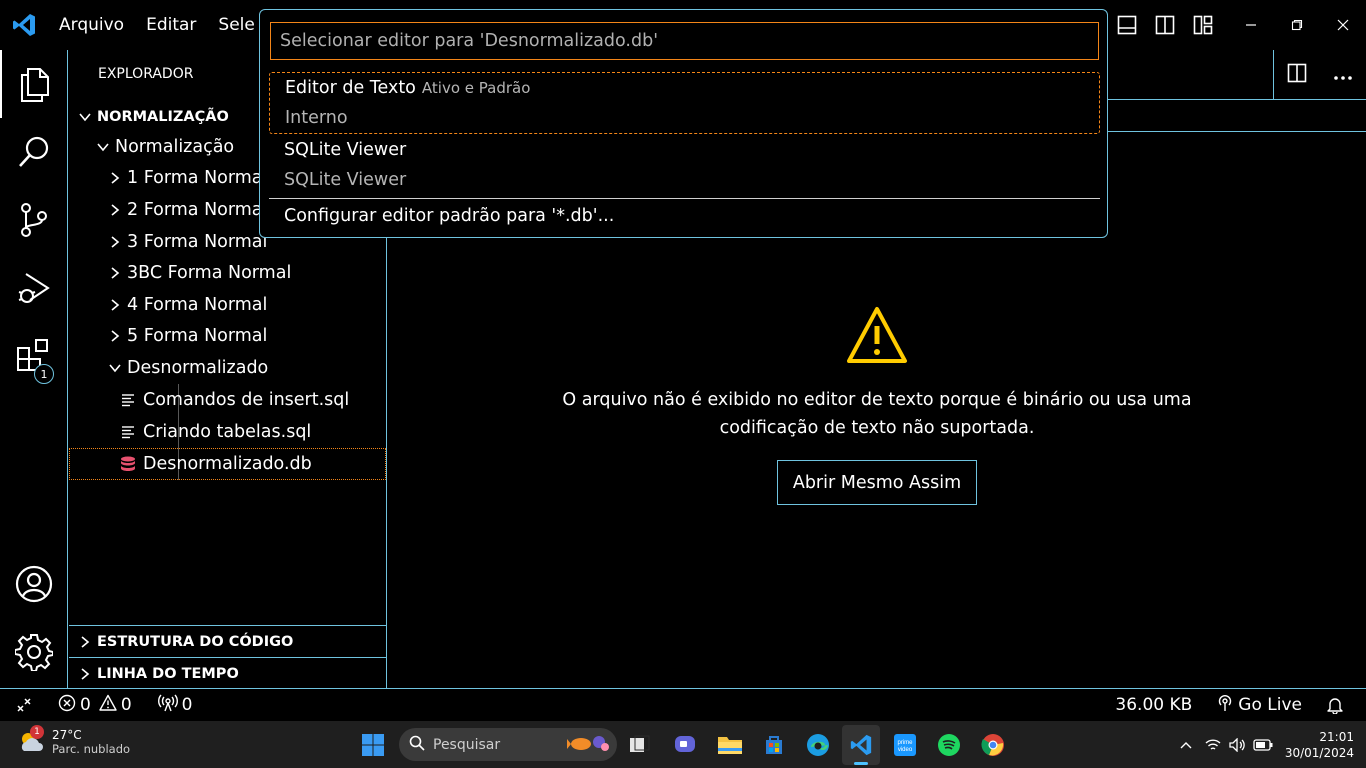 This screenshot has height=768, width=1366. What do you see at coordinates (1153, 705) in the screenshot?
I see `file-size: 36.00 KB` at bounding box center [1153, 705].